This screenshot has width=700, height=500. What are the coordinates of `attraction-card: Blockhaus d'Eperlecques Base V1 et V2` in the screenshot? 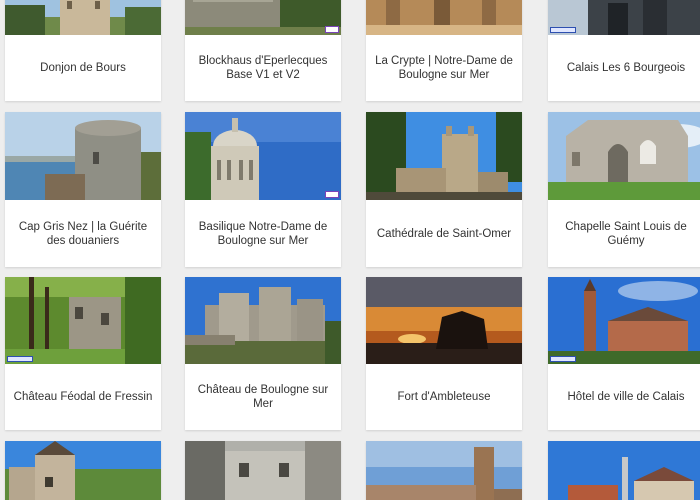 It's located at (263, 50).